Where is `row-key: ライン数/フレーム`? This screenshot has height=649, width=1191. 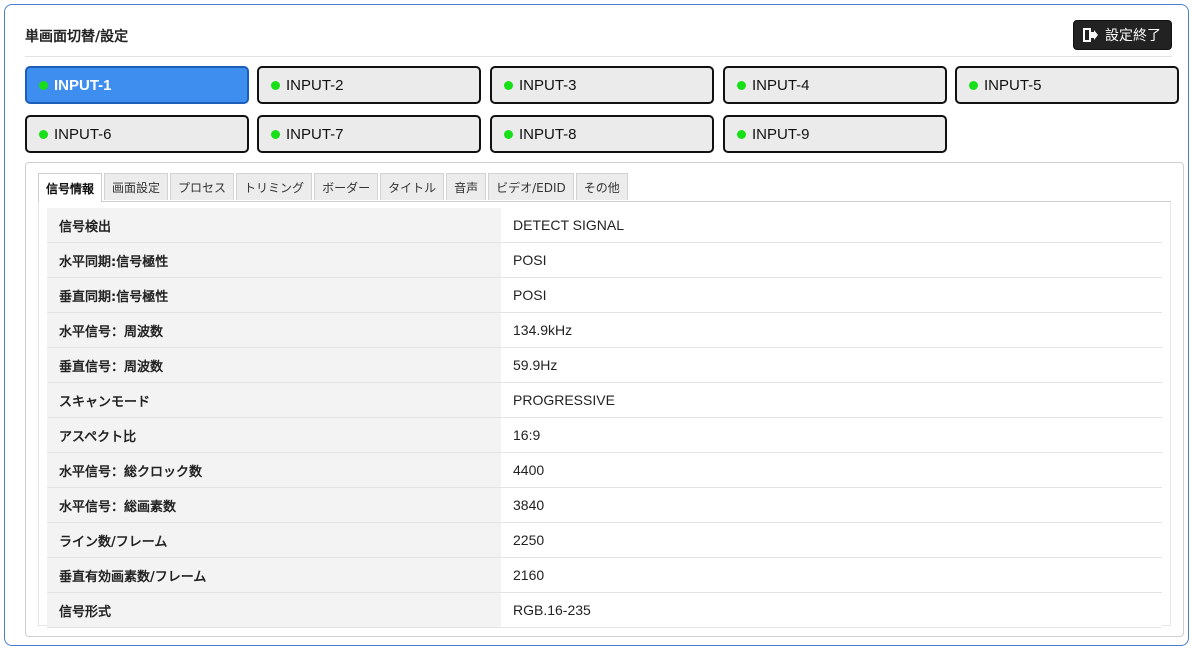 row-key: ライン数/フレーム is located at coordinates (274, 540).